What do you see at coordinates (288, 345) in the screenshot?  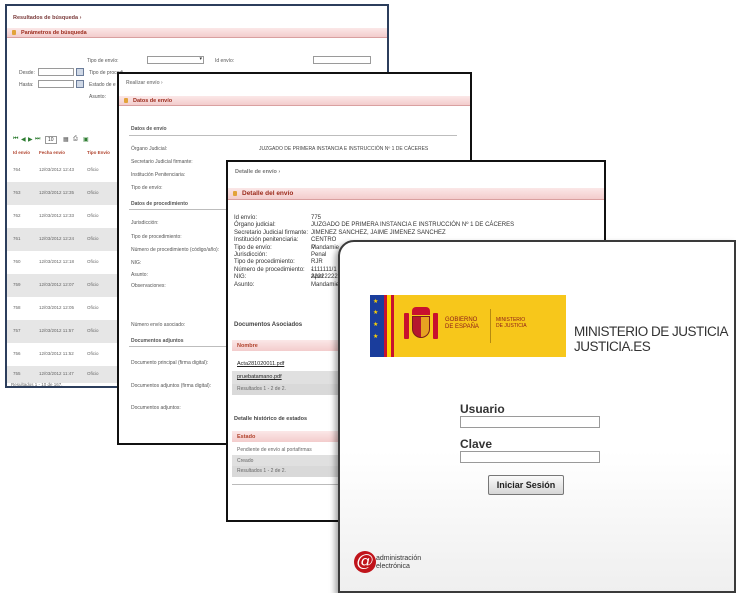 I see `documents-header: Nombre` at bounding box center [288, 345].